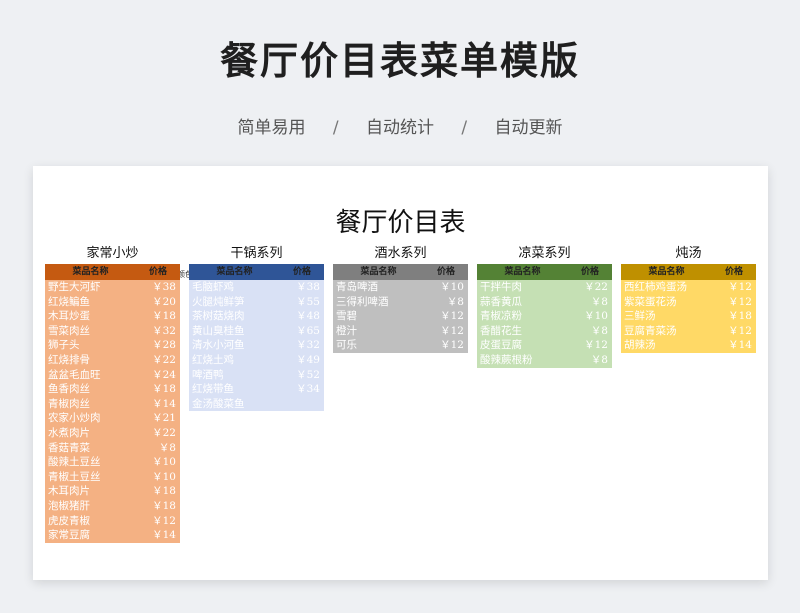 The height and width of the screenshot is (613, 800). Describe the element at coordinates (112, 375) in the screenshot. I see `menu-item-row: 盆盆毛血旺 ￥24` at that location.